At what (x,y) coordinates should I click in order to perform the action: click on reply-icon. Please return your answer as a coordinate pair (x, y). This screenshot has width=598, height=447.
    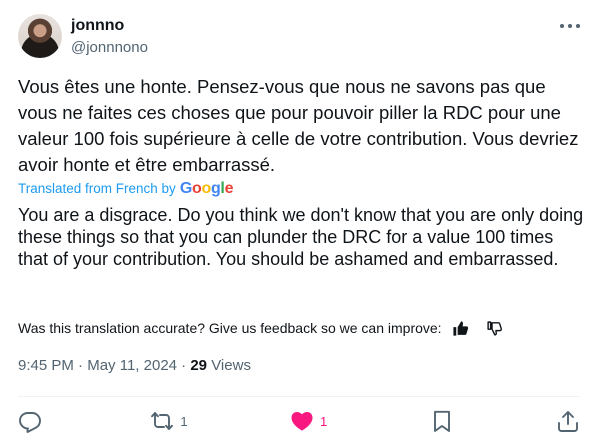
    Looking at the image, I should click on (30, 422).